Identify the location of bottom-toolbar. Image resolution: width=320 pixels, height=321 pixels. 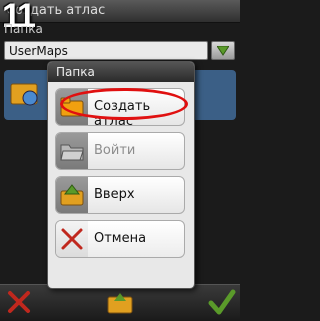
(120, 302).